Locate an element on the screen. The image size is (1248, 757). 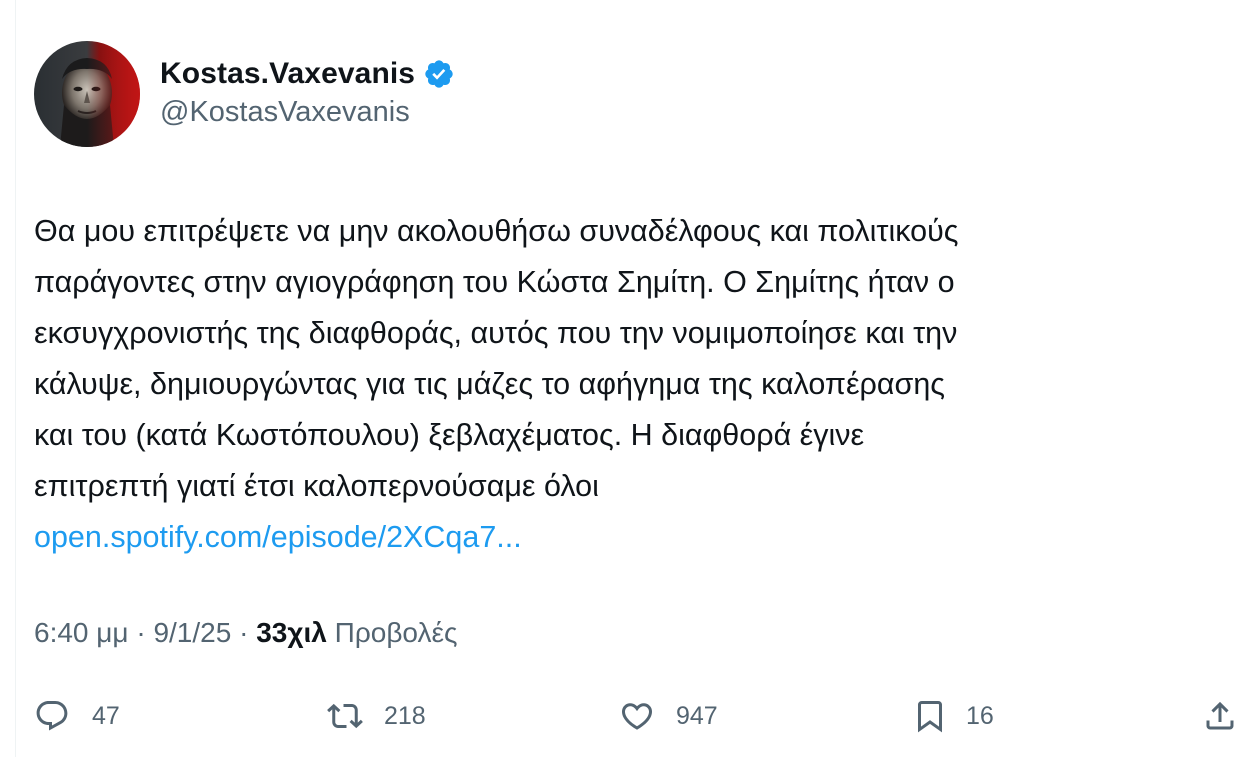
reply-button: 47 is located at coordinates (77, 716).